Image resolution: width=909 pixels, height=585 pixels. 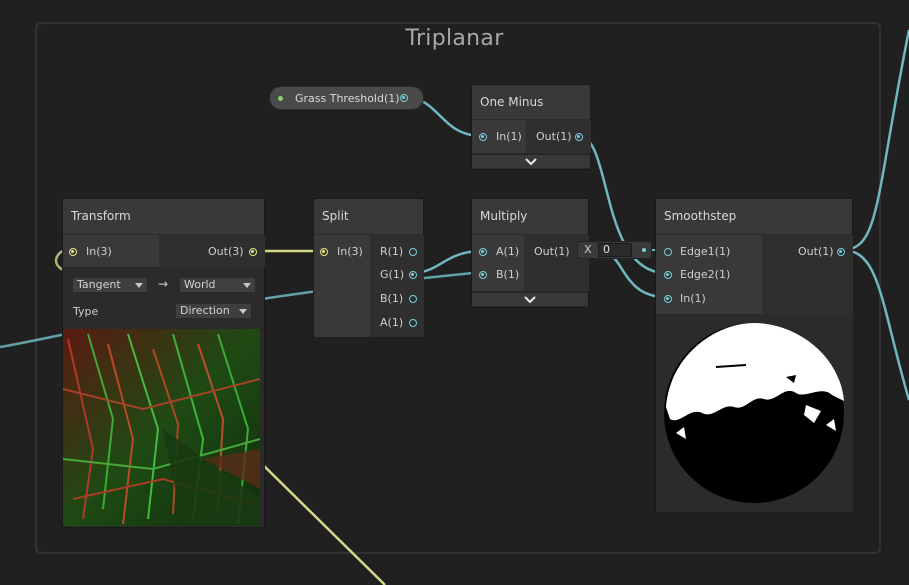 I want to click on split-node: Split In(3) R(1) G(1) B(1) A(1), so click(x=368, y=267).